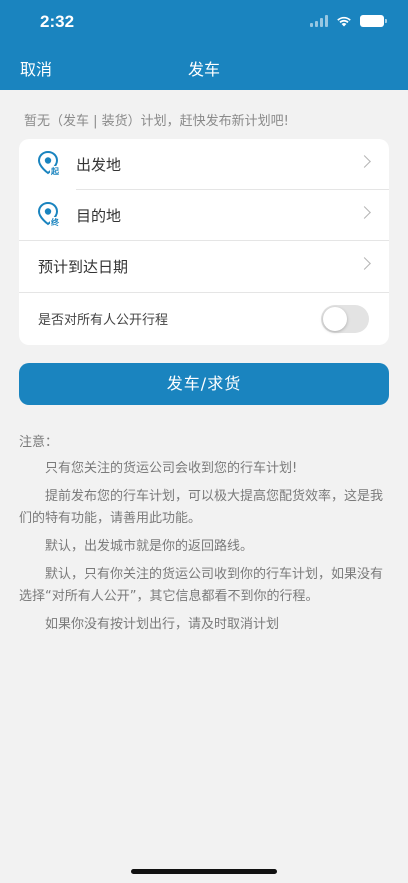 The height and width of the screenshot is (883, 408). Describe the element at coordinates (83, 267) in the screenshot. I see `arrival-date-label: 预计到达日期` at that location.